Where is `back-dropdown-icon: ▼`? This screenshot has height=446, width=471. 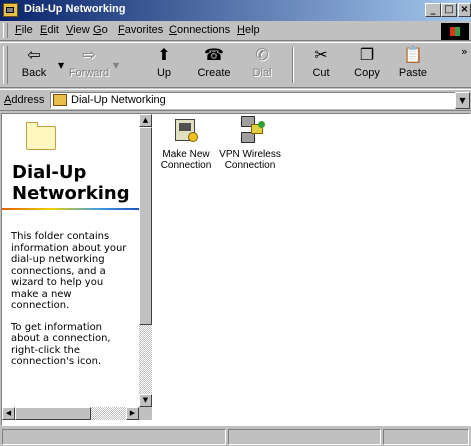 back-dropdown-icon: ▼ is located at coordinates (61, 65).